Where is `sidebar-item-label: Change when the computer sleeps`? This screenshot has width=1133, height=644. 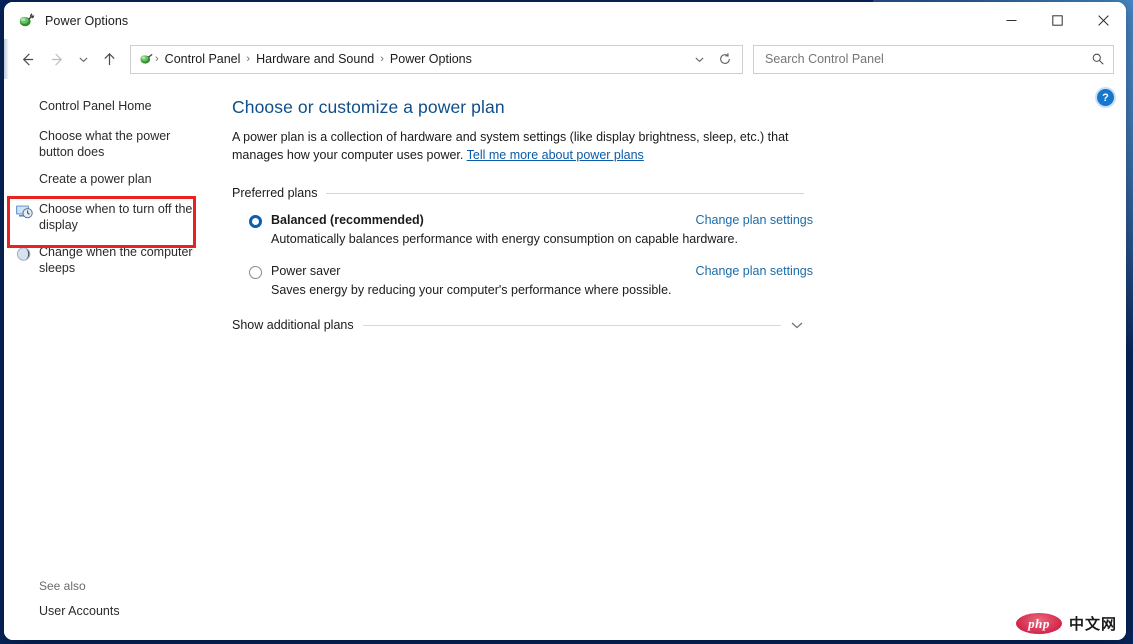
sidebar-item-label: Change when the computer sleeps is located at coordinates (116, 260).